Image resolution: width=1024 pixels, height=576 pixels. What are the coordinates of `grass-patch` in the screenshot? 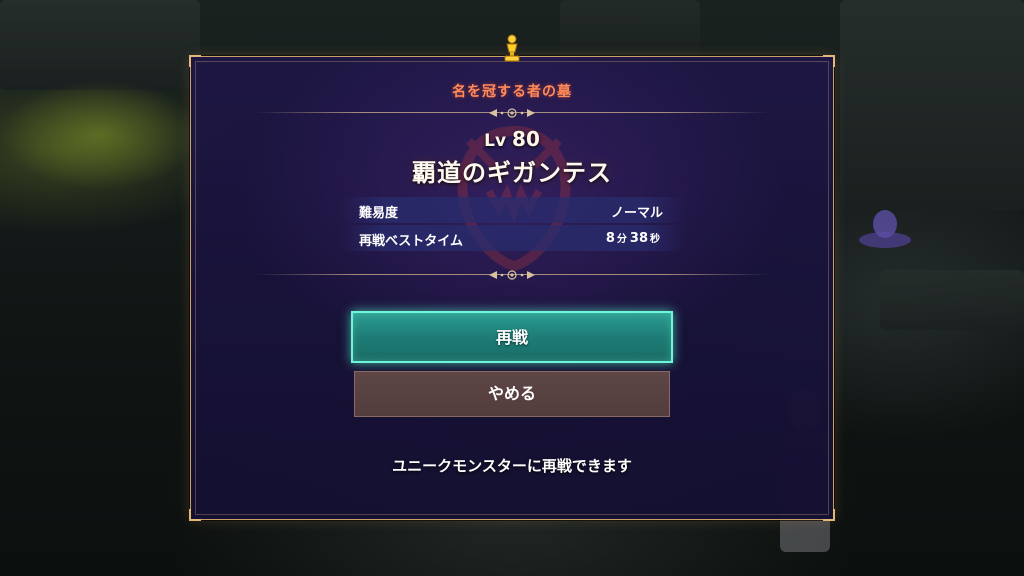 It's located at (100, 135).